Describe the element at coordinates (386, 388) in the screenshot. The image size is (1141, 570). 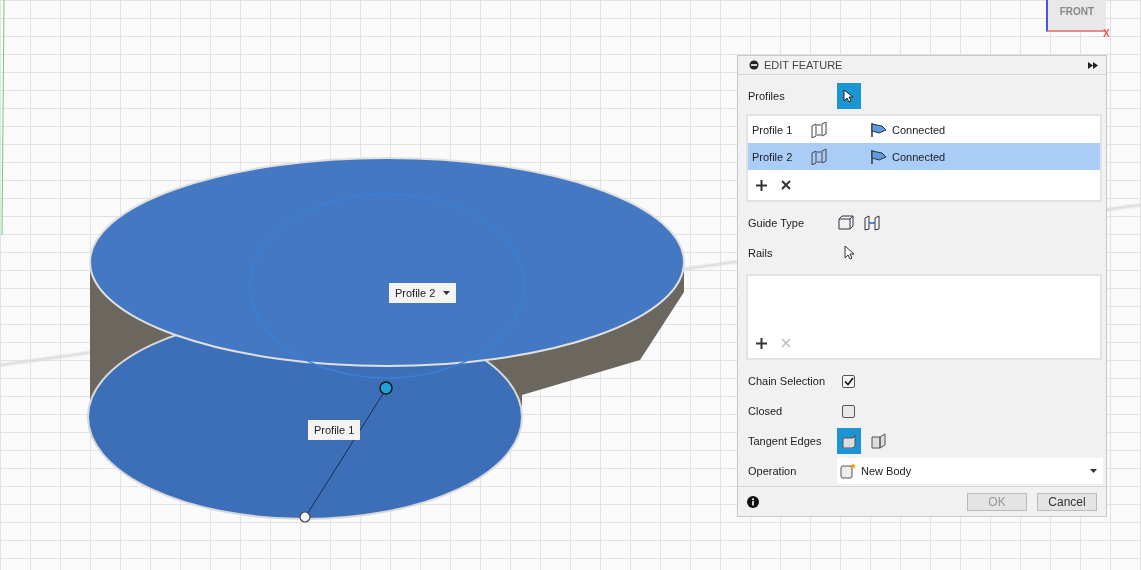
I see `start-point-handle` at that location.